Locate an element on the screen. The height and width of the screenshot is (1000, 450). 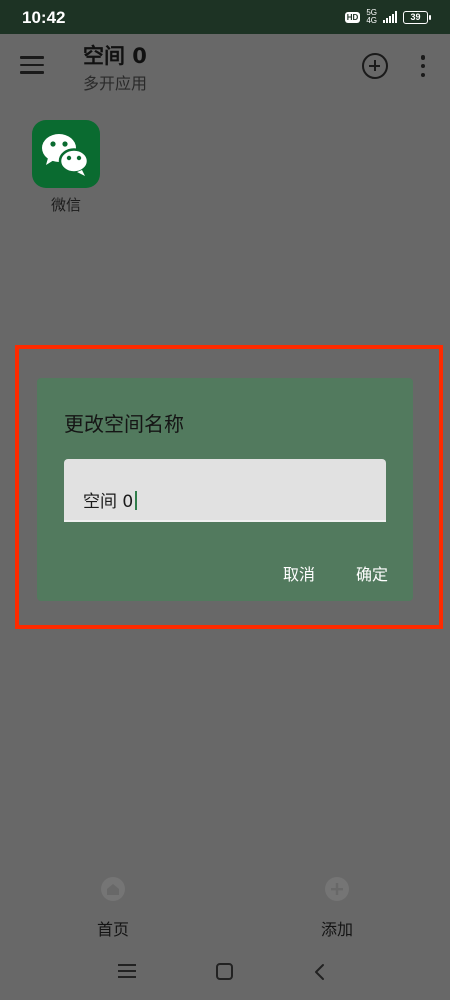
nav-item-home: 首页 is located at coordinates (113, 908).